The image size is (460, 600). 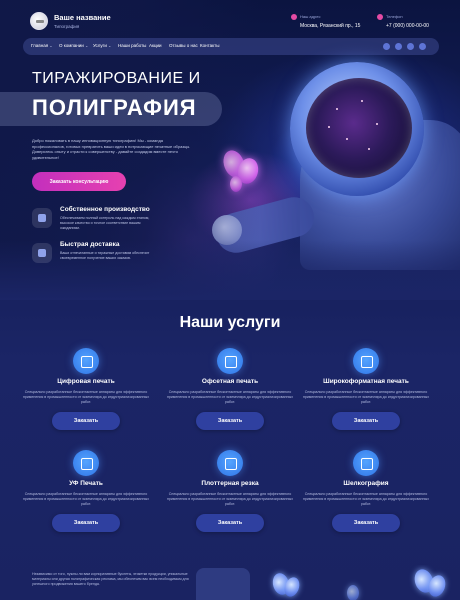 I want to click on service-title: Цифровая печать, so click(x=86, y=381).